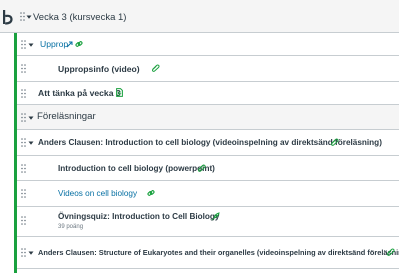 The height and width of the screenshot is (273, 399). Describe the element at coordinates (208, 93) in the screenshot. I see `list-item-att-tanka: Att tänka på vecka 3` at that location.